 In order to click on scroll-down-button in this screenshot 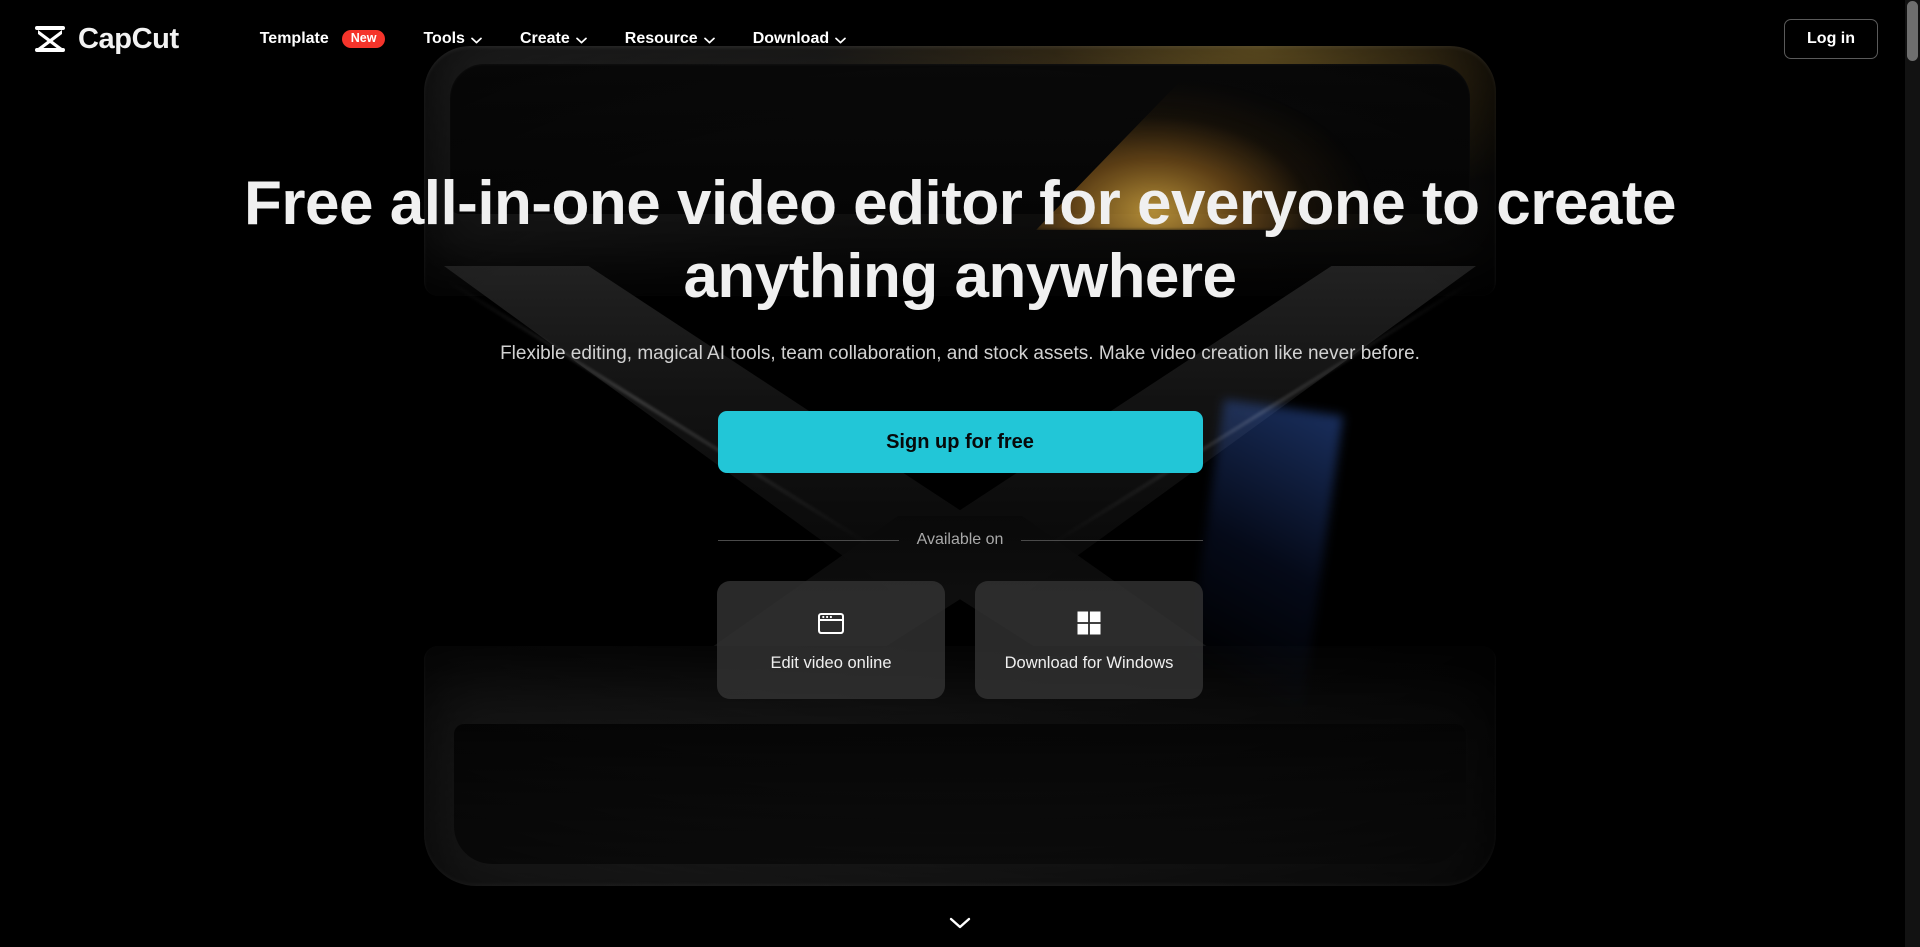, I will do `click(960, 923)`.